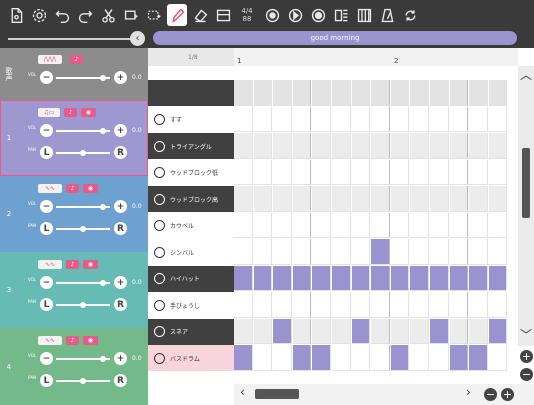 The width and height of the screenshot is (534, 405). I want to click on play-icon, so click(295, 15).